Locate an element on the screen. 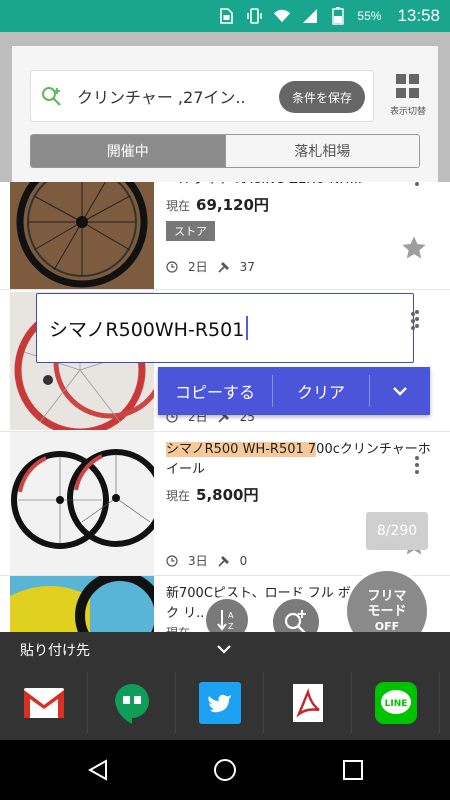  expand-toolbar-button is located at coordinates (400, 391).